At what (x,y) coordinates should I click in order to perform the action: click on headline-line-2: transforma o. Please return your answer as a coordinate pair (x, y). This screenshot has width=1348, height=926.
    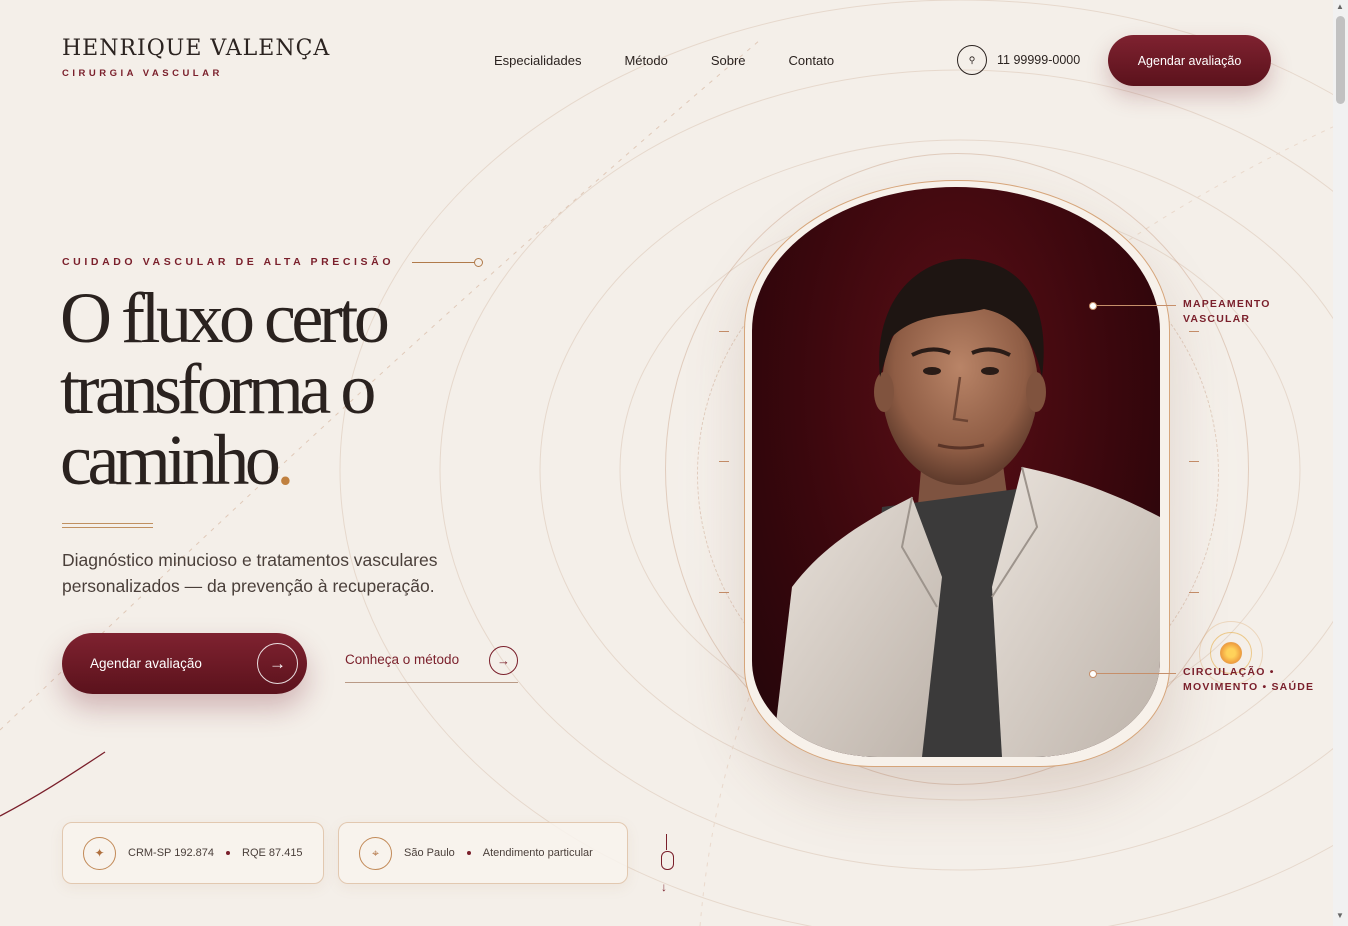
    Looking at the image, I should click on (218, 389).